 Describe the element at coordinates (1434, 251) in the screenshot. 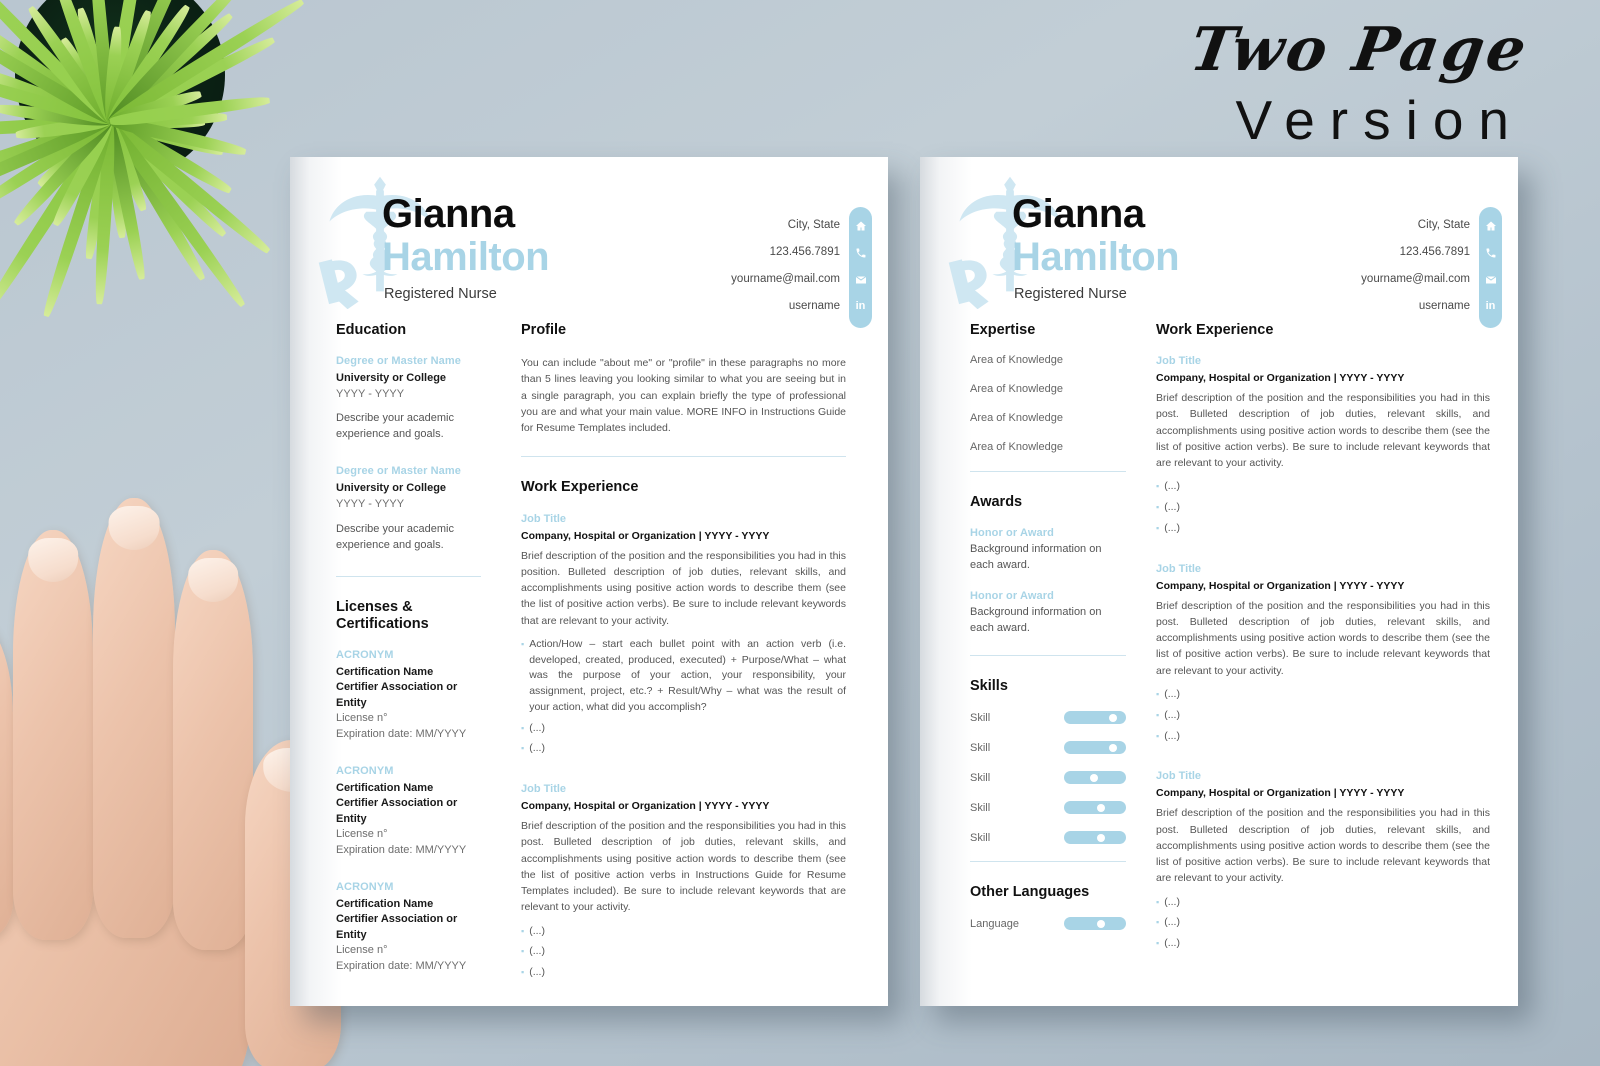

I see `contact-phone: 123.456.7891` at that location.